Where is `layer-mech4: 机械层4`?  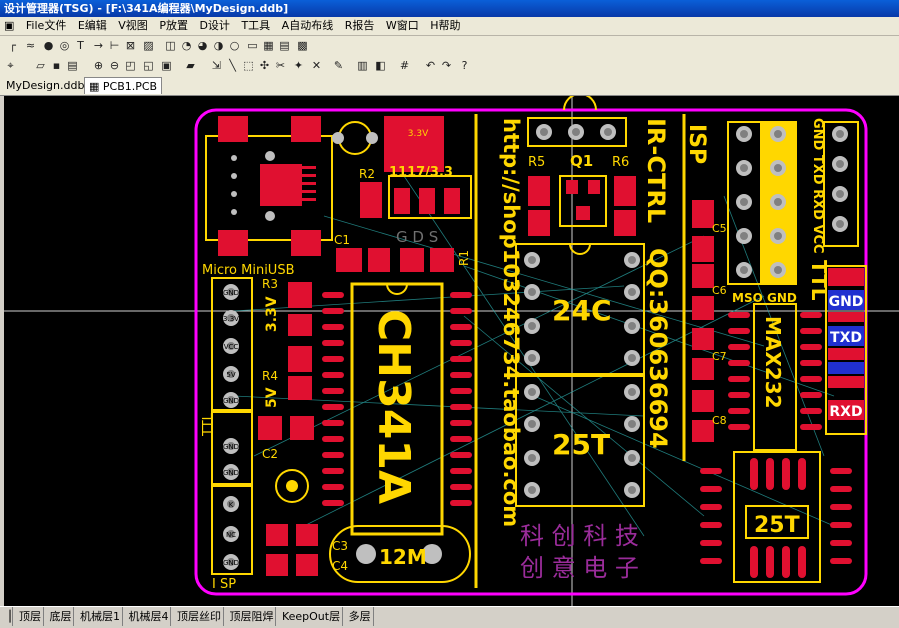
layer-mech4: 机械层4 is located at coordinates (149, 616).